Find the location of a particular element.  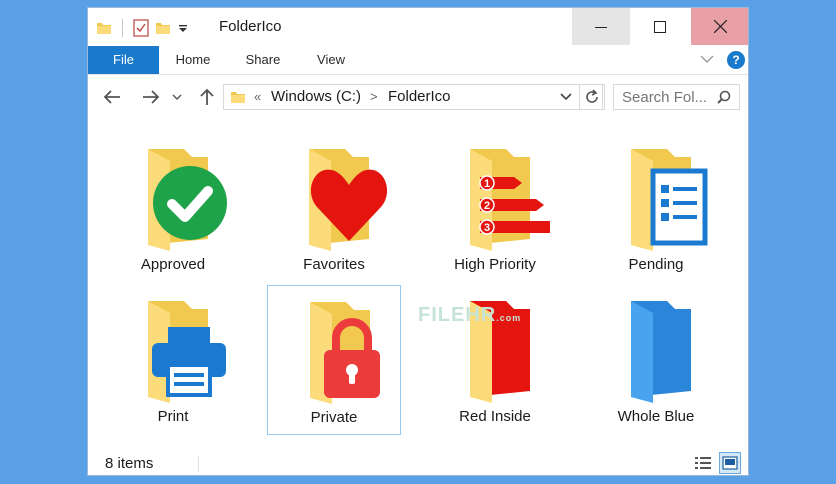

forward-button is located at coordinates (151, 97).